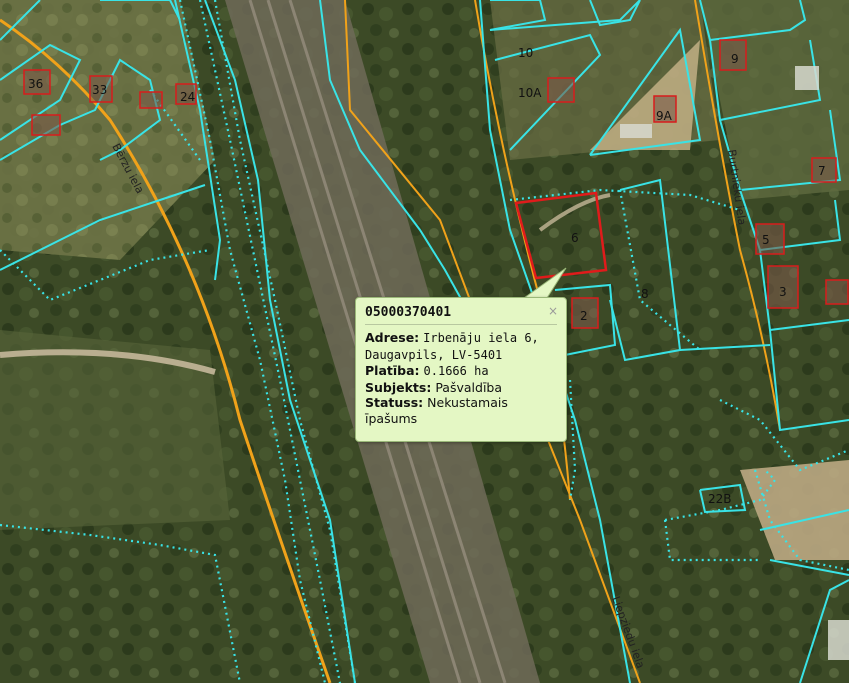 This screenshot has width=849, height=683. Describe the element at coordinates (463, 410) in the screenshot. I see `status-row: Statuss: Nekustamais īpašums` at that location.